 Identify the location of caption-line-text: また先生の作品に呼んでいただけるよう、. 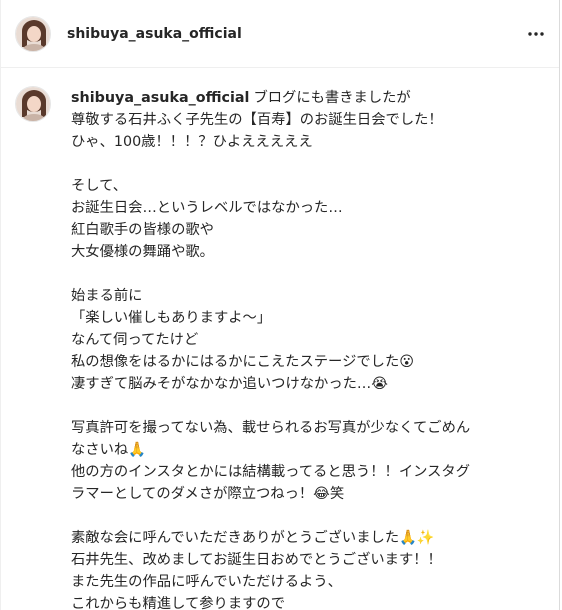
(206, 582).